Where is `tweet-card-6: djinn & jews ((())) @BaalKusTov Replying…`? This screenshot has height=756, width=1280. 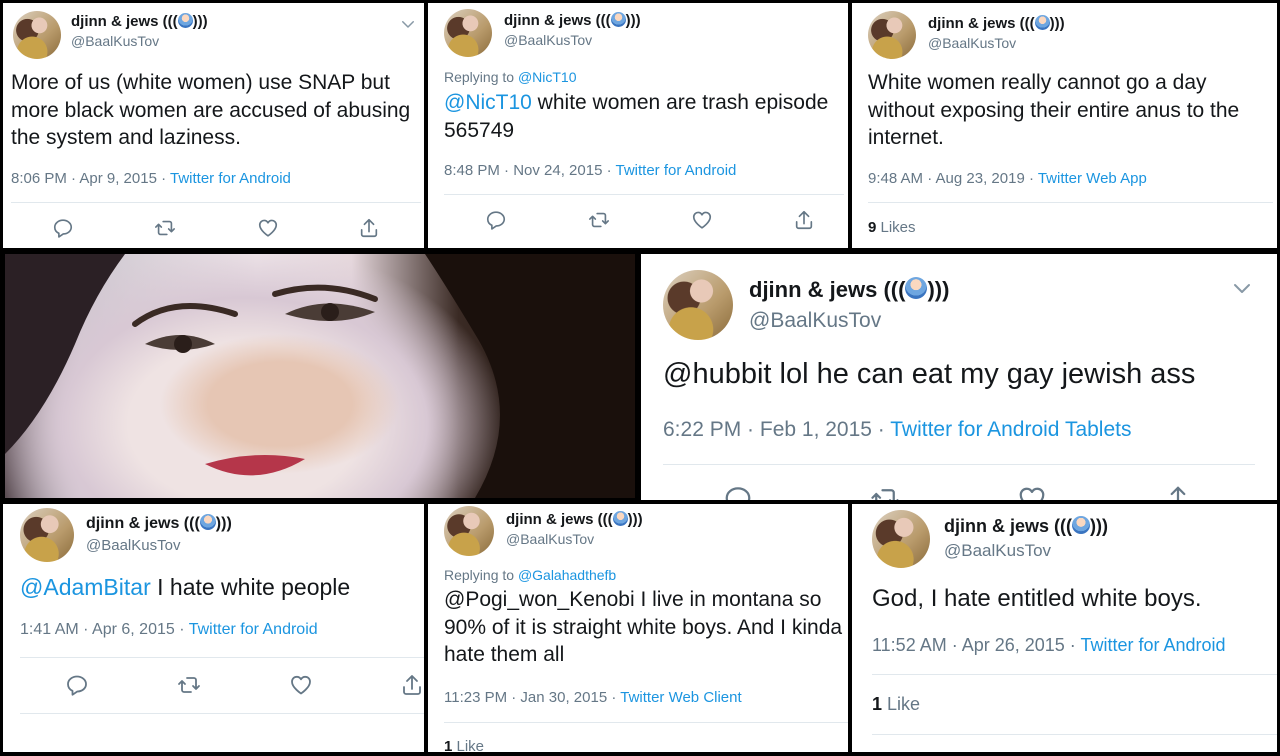
tweet-card-6: djinn & jews ((())) @BaalKusTov Replying… is located at coordinates (638, 628).